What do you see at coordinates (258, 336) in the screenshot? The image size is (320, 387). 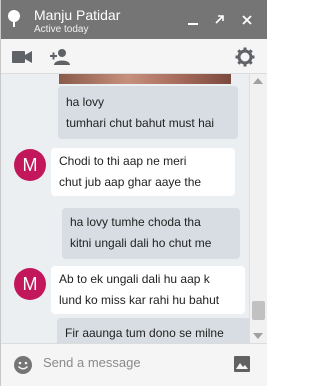 I see `scroll-down-arrow-icon` at bounding box center [258, 336].